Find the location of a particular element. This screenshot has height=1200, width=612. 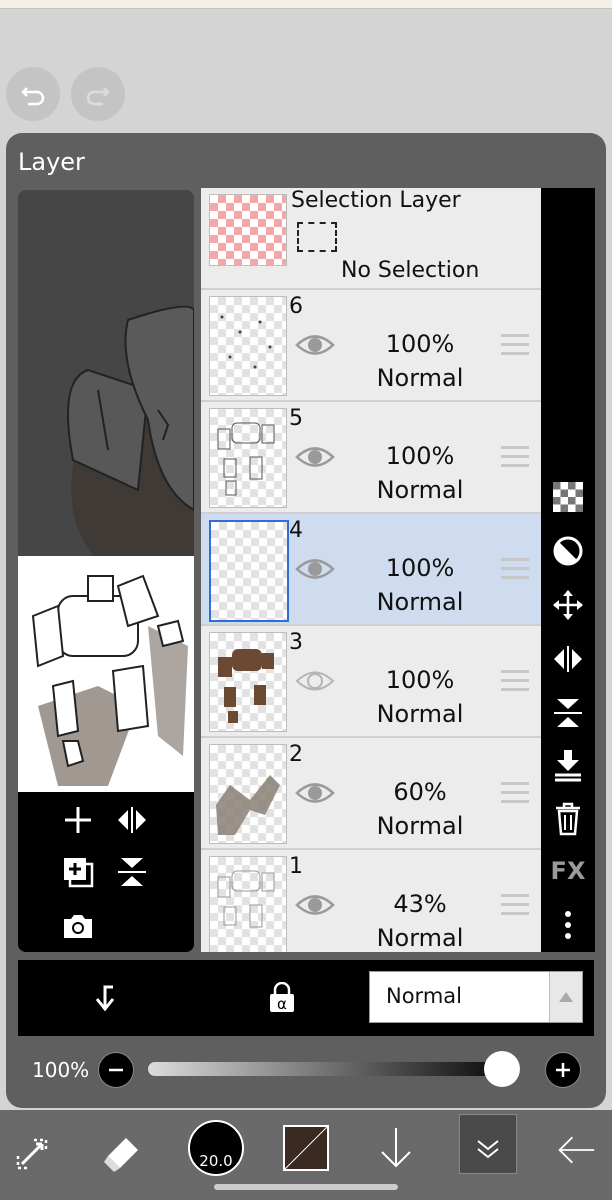

layer-row-2: 2 60% Normal is located at coordinates (371, 794).